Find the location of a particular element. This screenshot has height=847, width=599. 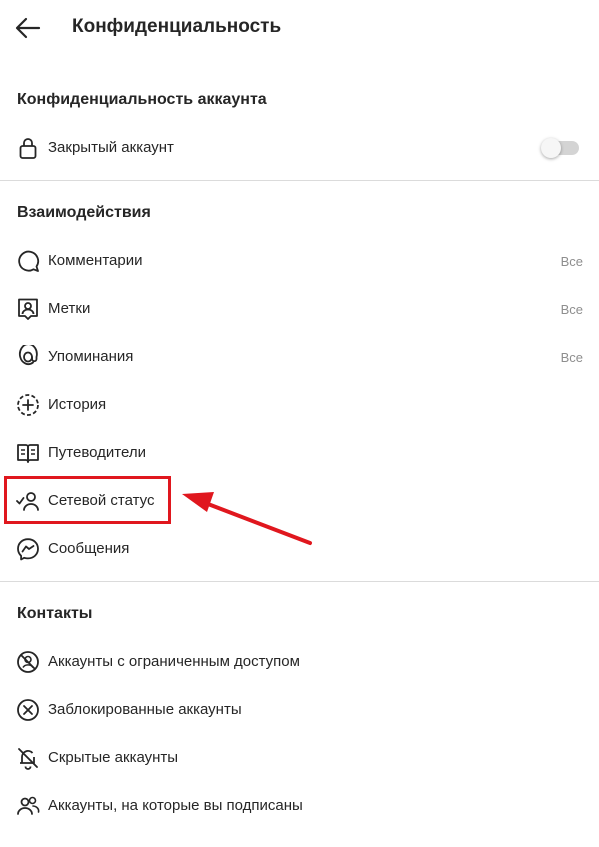

guide-book-icon is located at coordinates (28, 453).